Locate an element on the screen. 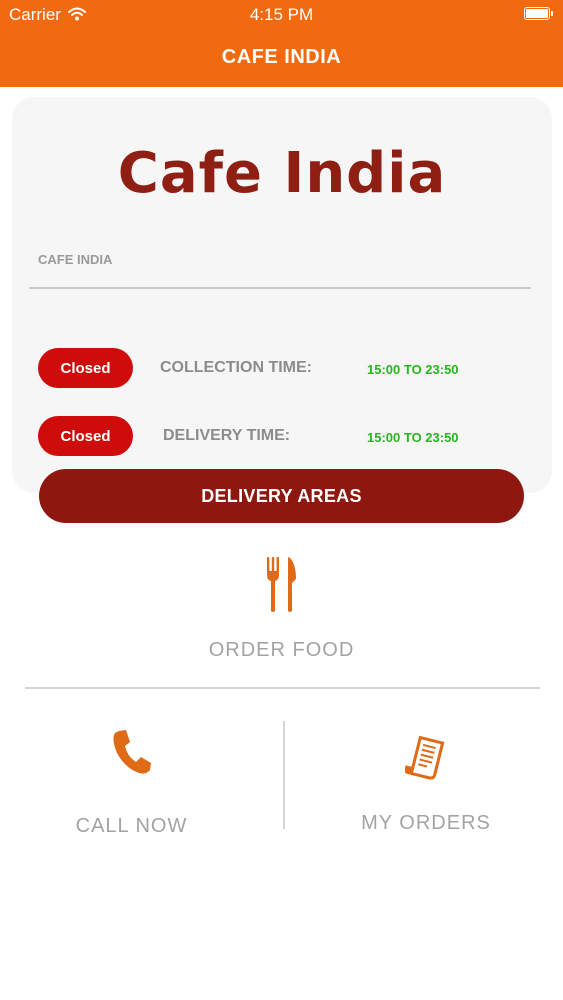 This screenshot has height=1000, width=563. delivery-status-badge: Closed is located at coordinates (85, 436).